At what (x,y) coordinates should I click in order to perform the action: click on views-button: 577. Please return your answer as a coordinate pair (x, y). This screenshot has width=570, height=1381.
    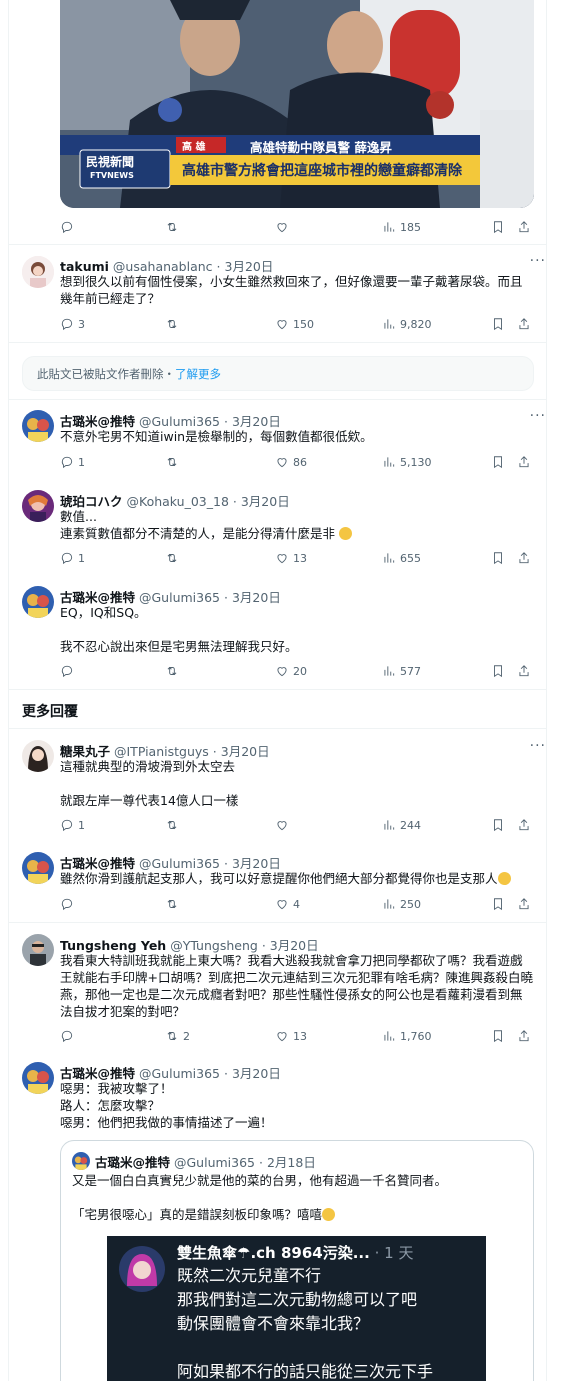
    Looking at the image, I should click on (401, 671).